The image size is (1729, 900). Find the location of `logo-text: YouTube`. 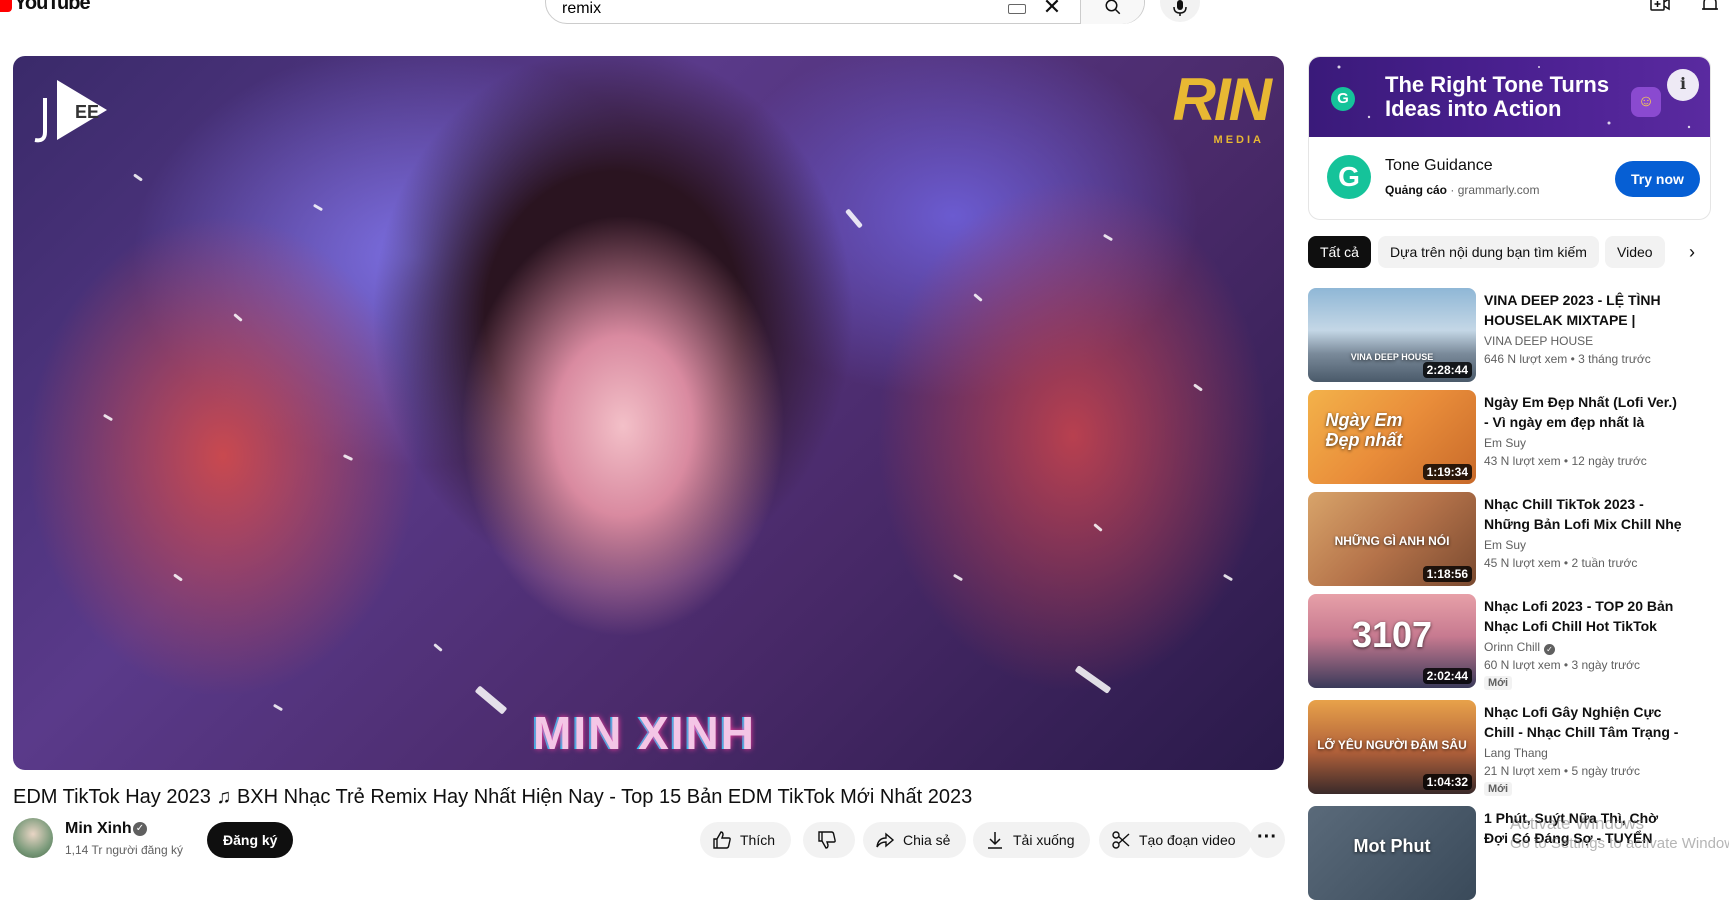

logo-text: YouTube is located at coordinates (52, 7).